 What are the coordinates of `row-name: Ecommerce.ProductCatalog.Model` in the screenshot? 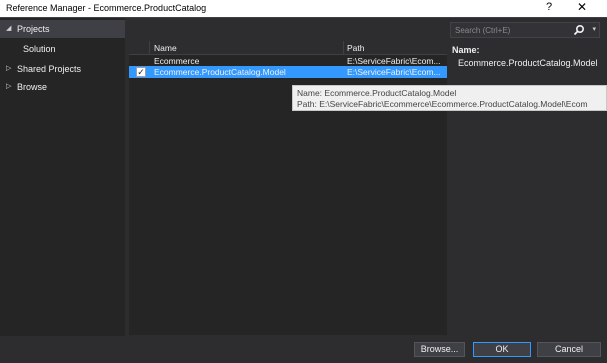 It's located at (220, 72).